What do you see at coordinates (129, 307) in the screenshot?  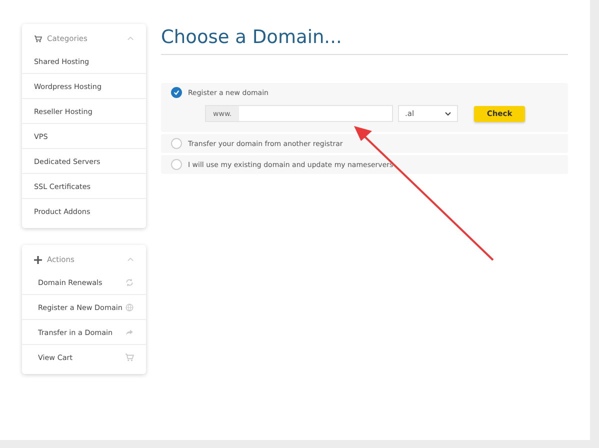 I see `globe-icon` at bounding box center [129, 307].